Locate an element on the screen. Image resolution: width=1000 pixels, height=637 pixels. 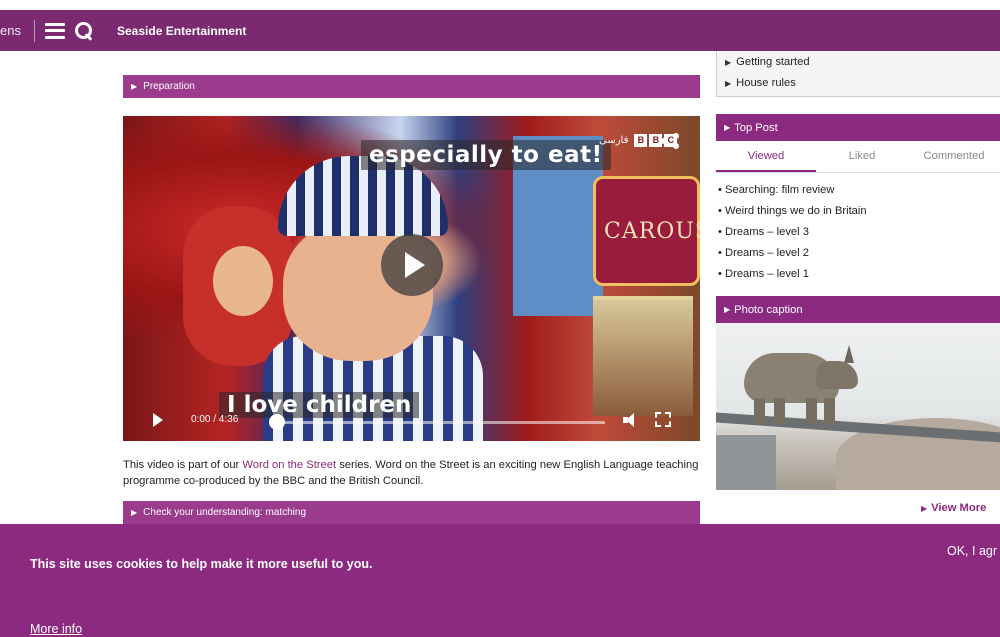
sidebar-link-label: Getting started is located at coordinates (773, 62).